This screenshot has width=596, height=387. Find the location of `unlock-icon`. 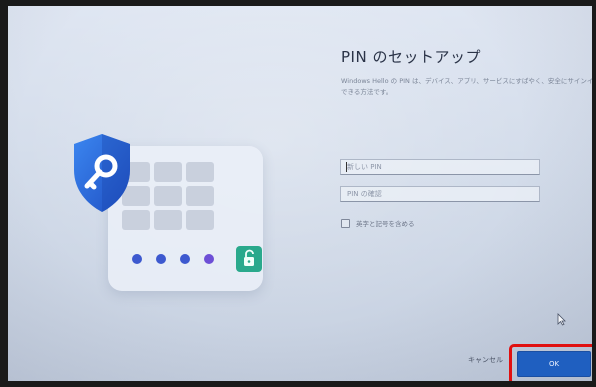

unlock-icon is located at coordinates (249, 259).